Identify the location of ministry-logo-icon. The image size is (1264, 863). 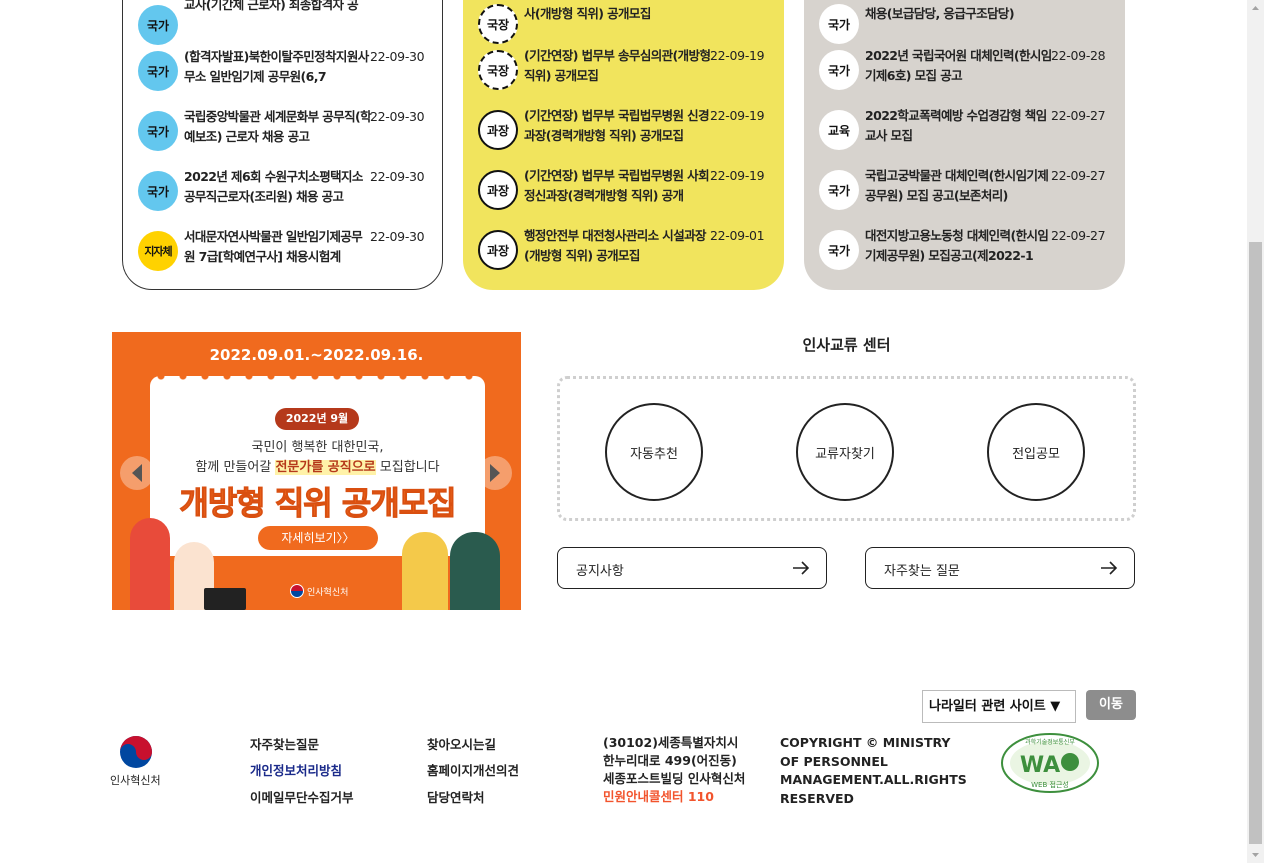
(136, 752).